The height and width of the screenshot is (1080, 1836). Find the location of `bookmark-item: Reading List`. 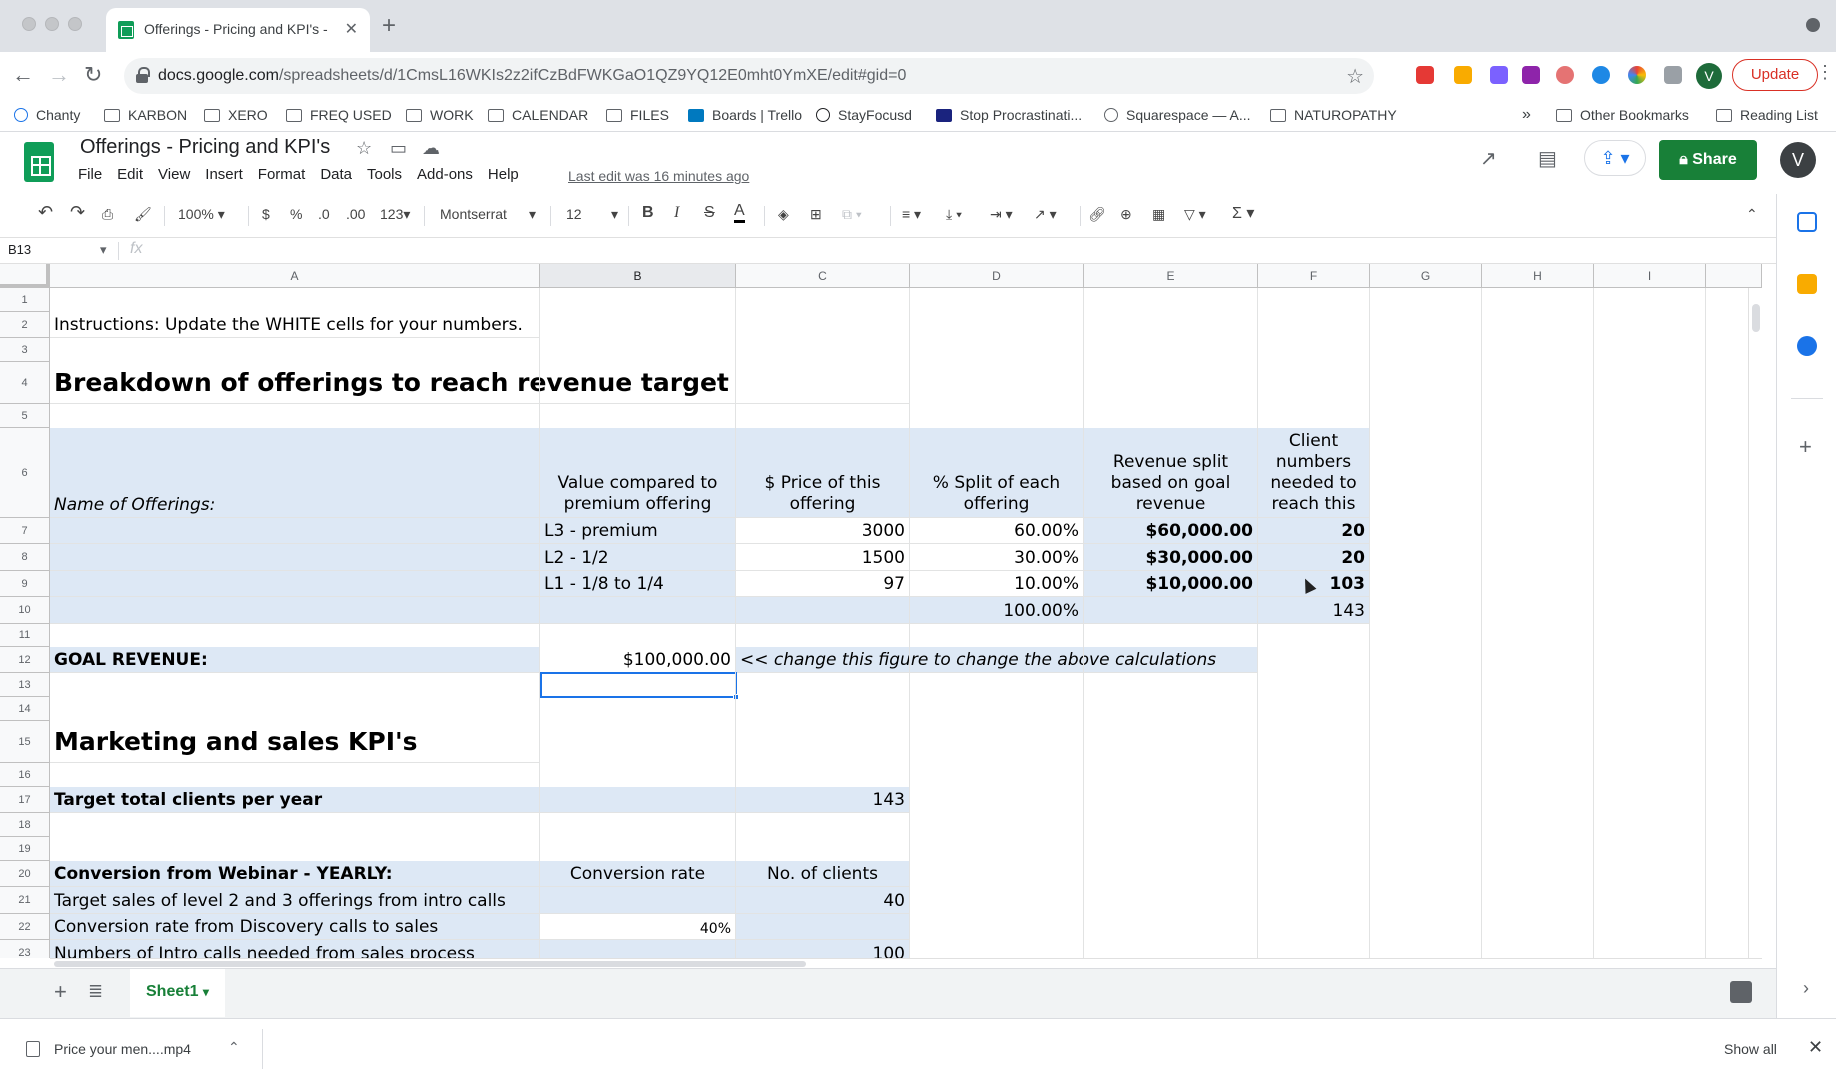

bookmark-item: Reading List is located at coordinates (1767, 115).